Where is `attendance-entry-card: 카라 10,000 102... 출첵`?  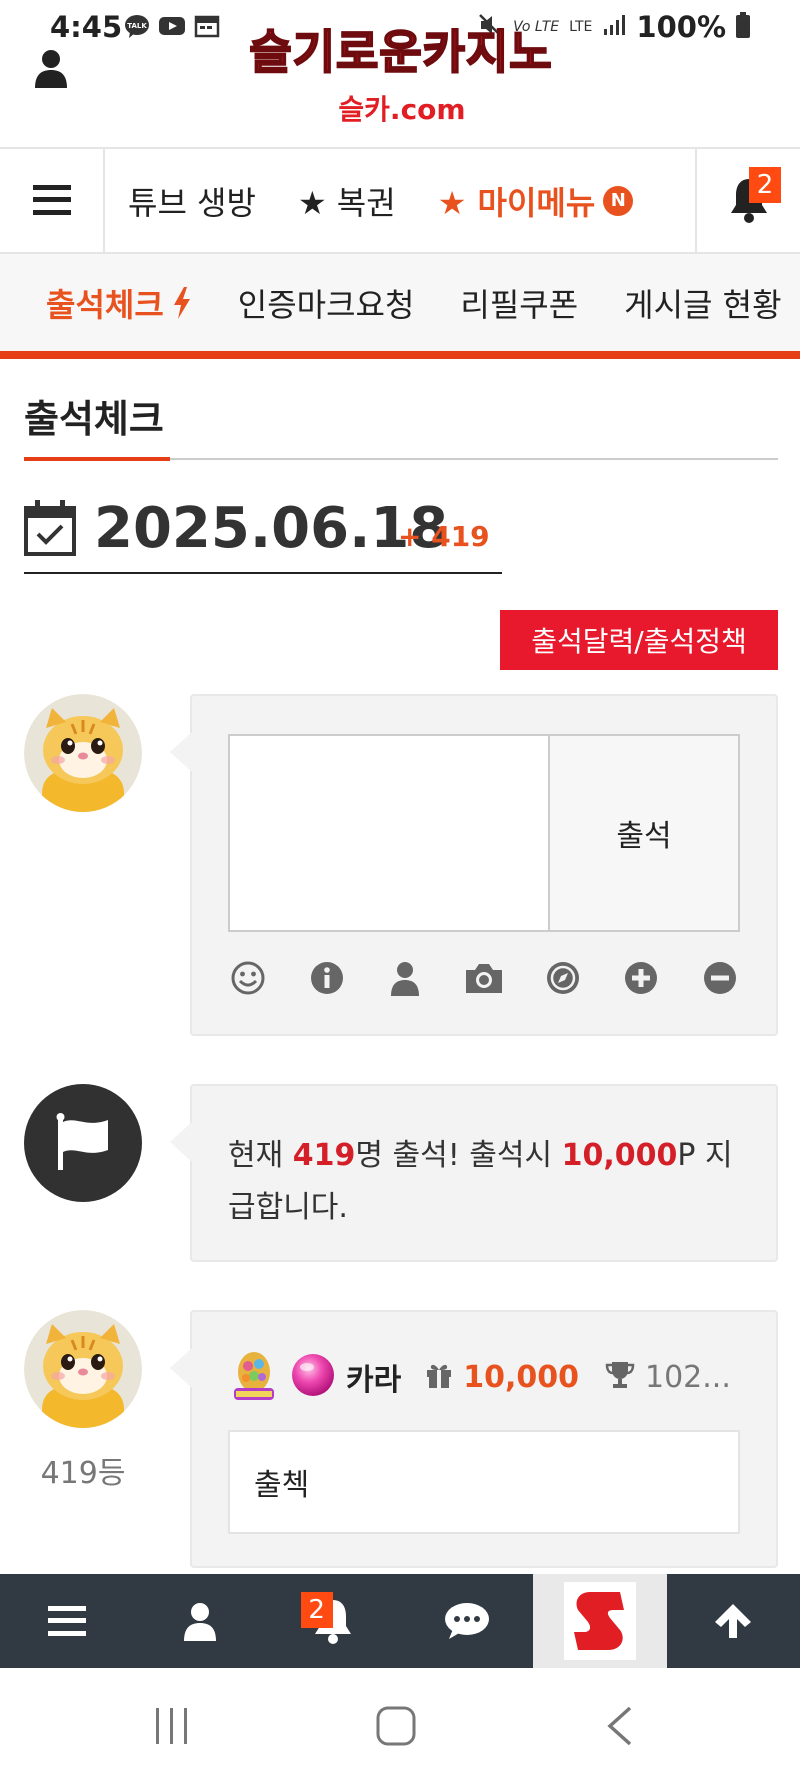 attendance-entry-card: 카라 10,000 102... 출첵 is located at coordinates (474, 1439).